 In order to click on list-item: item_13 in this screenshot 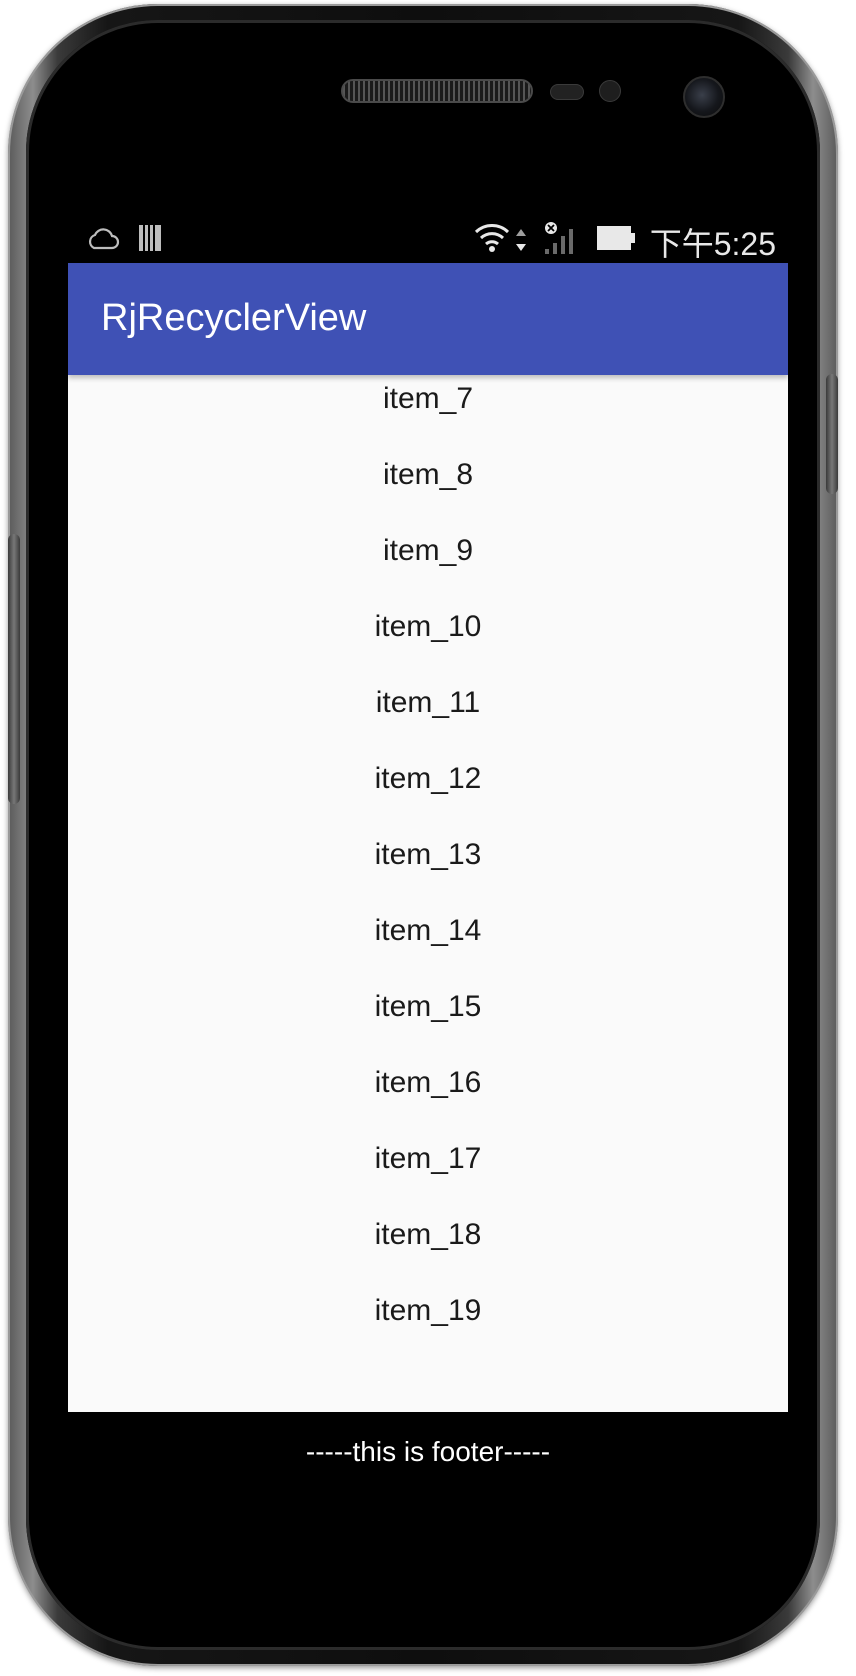, I will do `click(428, 855)`.